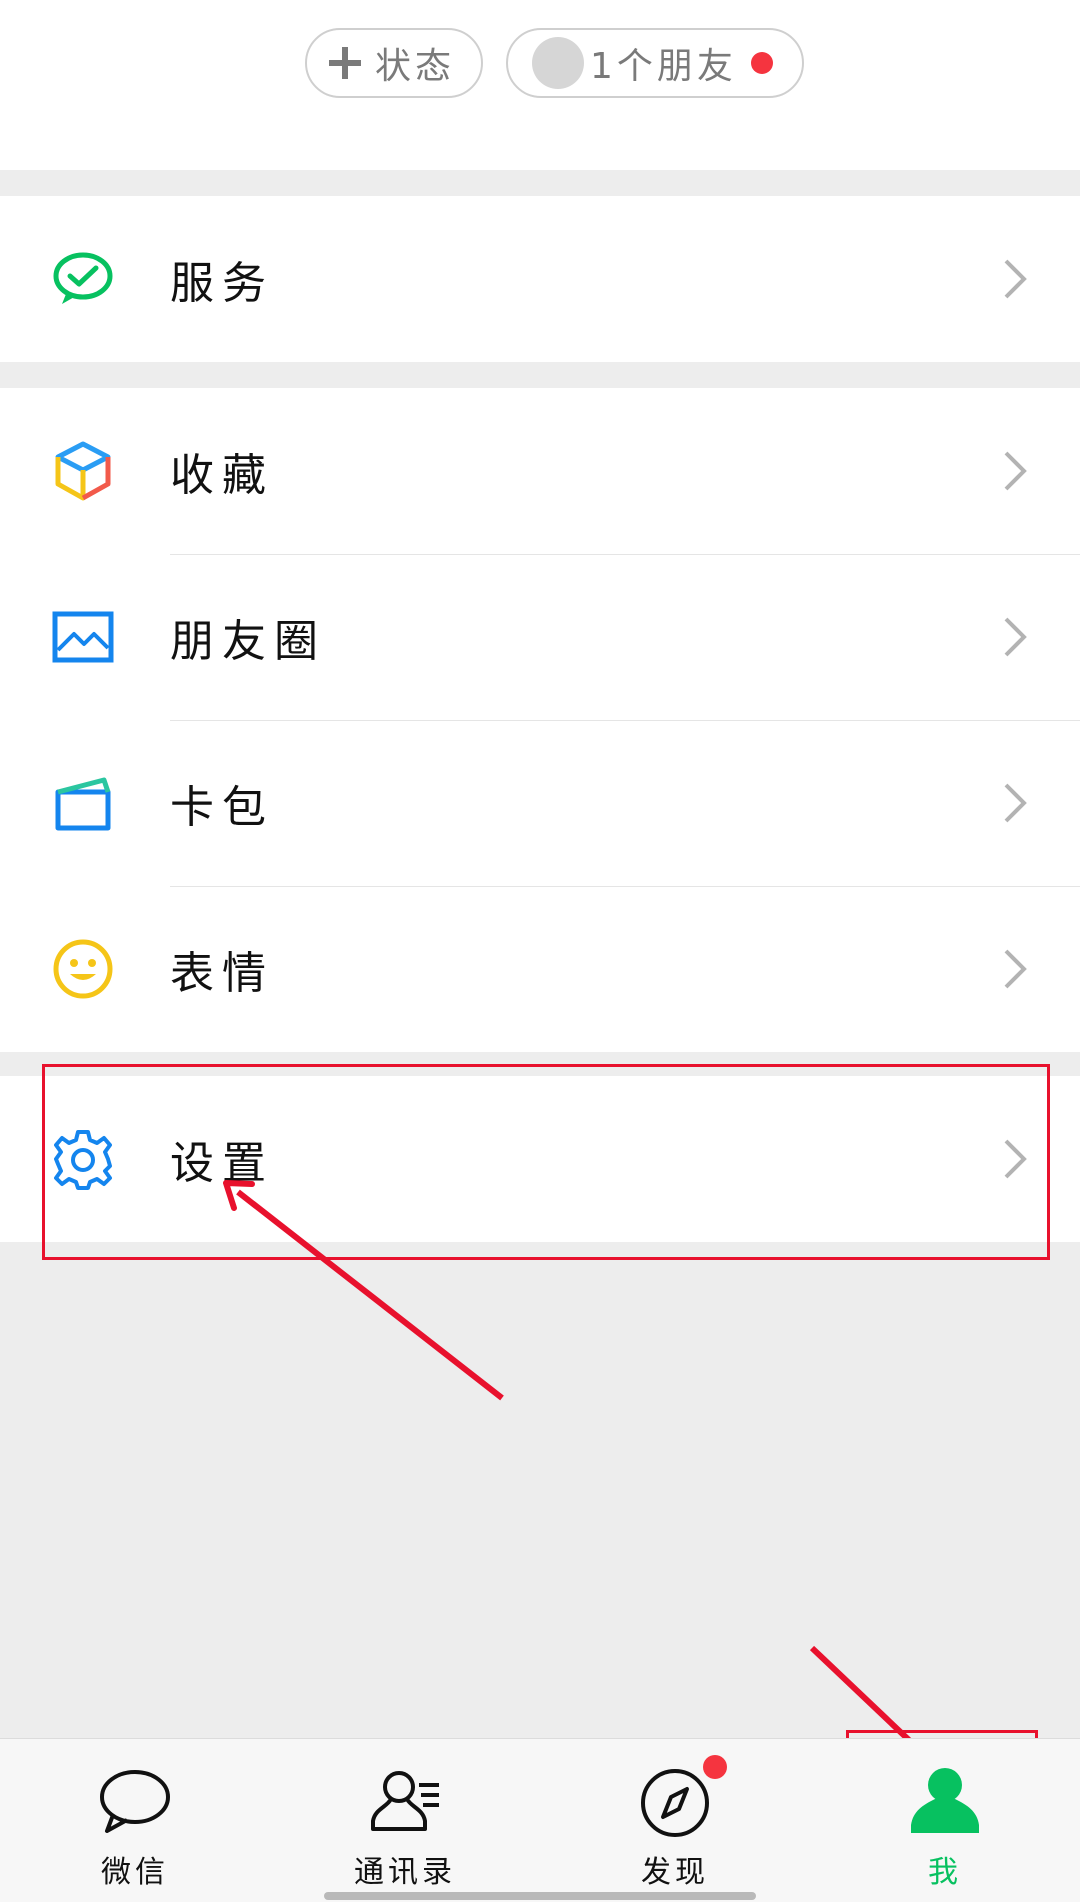 The image size is (1080, 1902). I want to click on menu-label-moments: 朋友圈, so click(248, 641).